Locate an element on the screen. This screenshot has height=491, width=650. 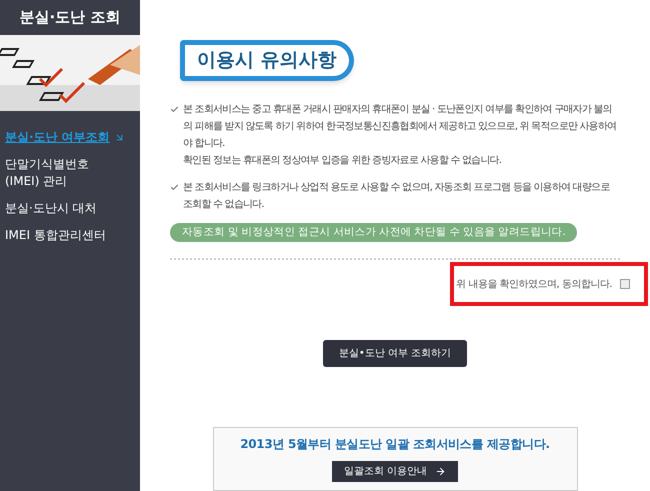
sidebar-item: IMEI 통합관리센터 is located at coordinates (70, 235).